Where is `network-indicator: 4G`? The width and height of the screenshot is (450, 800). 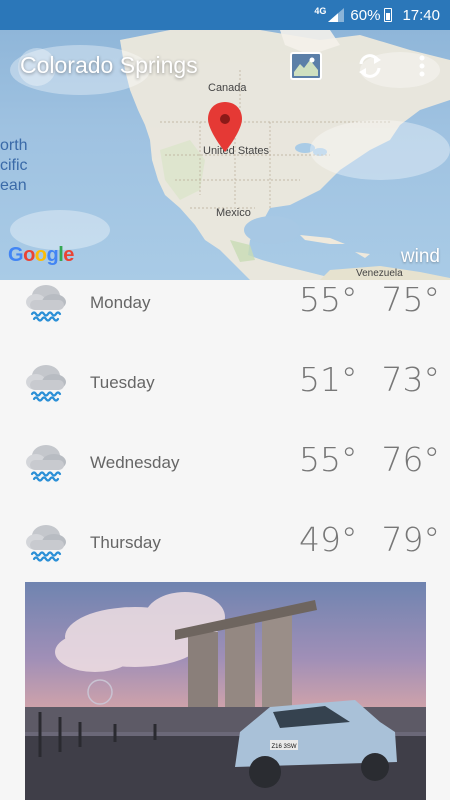
network-indicator: 4G is located at coordinates (329, 14).